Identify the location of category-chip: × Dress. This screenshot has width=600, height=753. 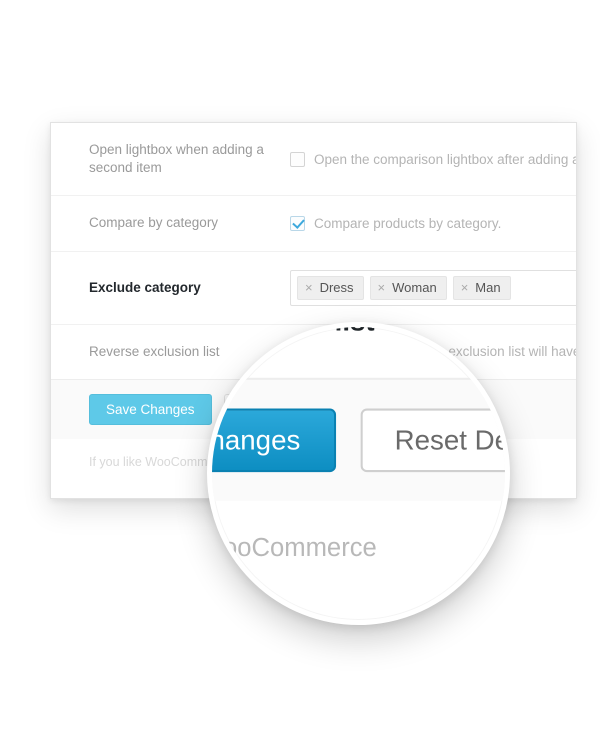
(330, 287).